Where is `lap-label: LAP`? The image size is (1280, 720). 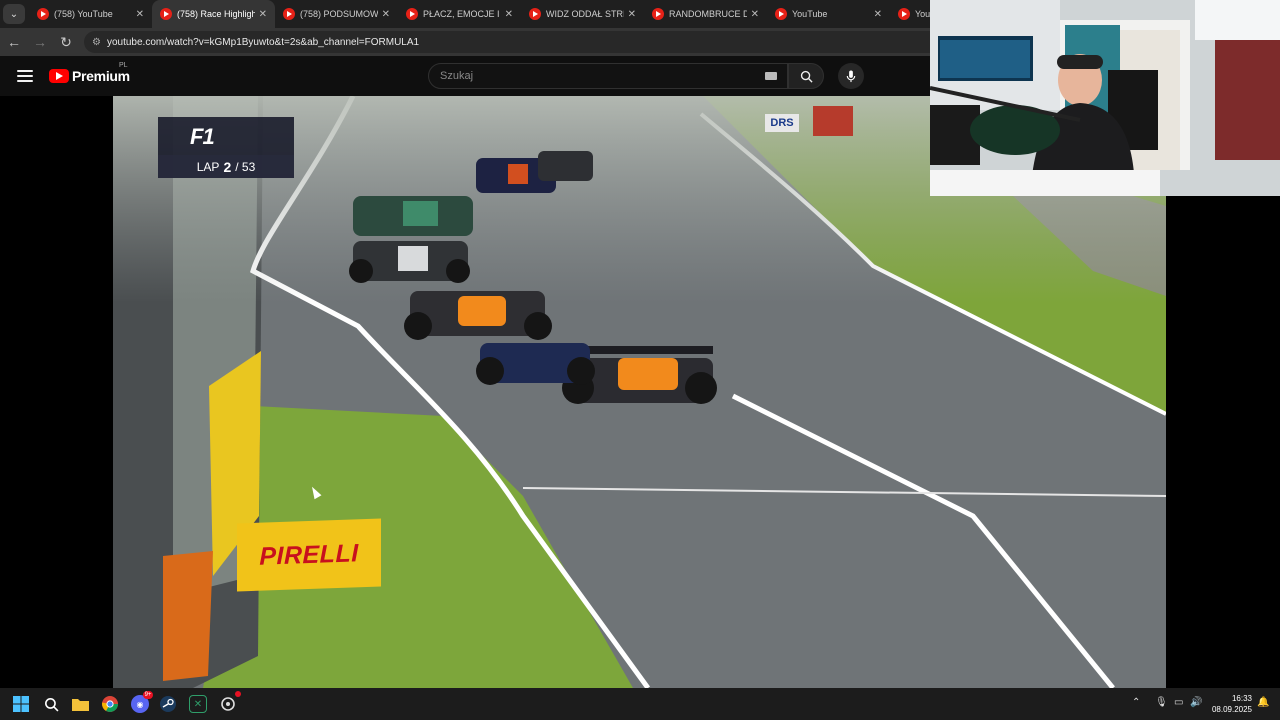 lap-label: LAP is located at coordinates (208, 166).